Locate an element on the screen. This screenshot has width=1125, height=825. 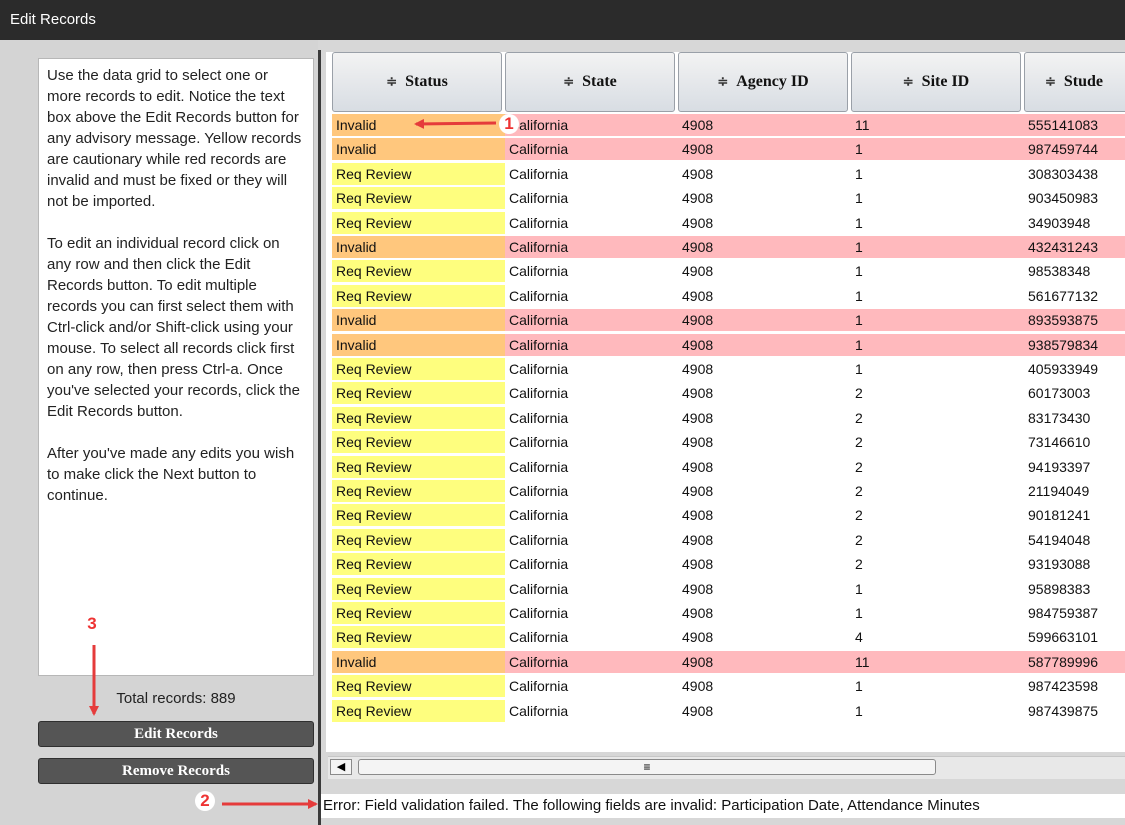
table-row: Req Review California 4908 1 308303438 is located at coordinates (725, 173).